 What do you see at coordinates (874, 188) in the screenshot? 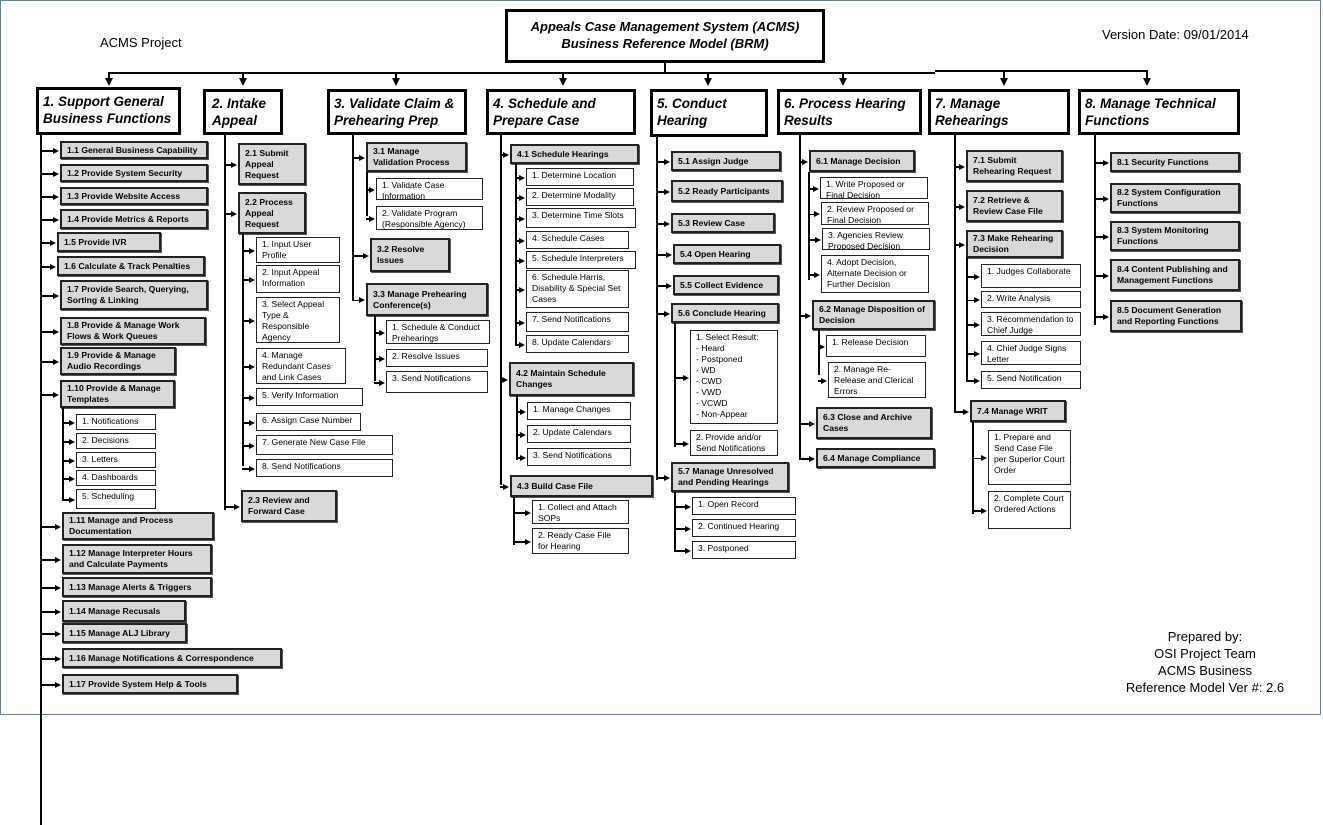
I see `subfunction-box-6-1-1: 1. Write Proposed or Final Decision` at bounding box center [874, 188].